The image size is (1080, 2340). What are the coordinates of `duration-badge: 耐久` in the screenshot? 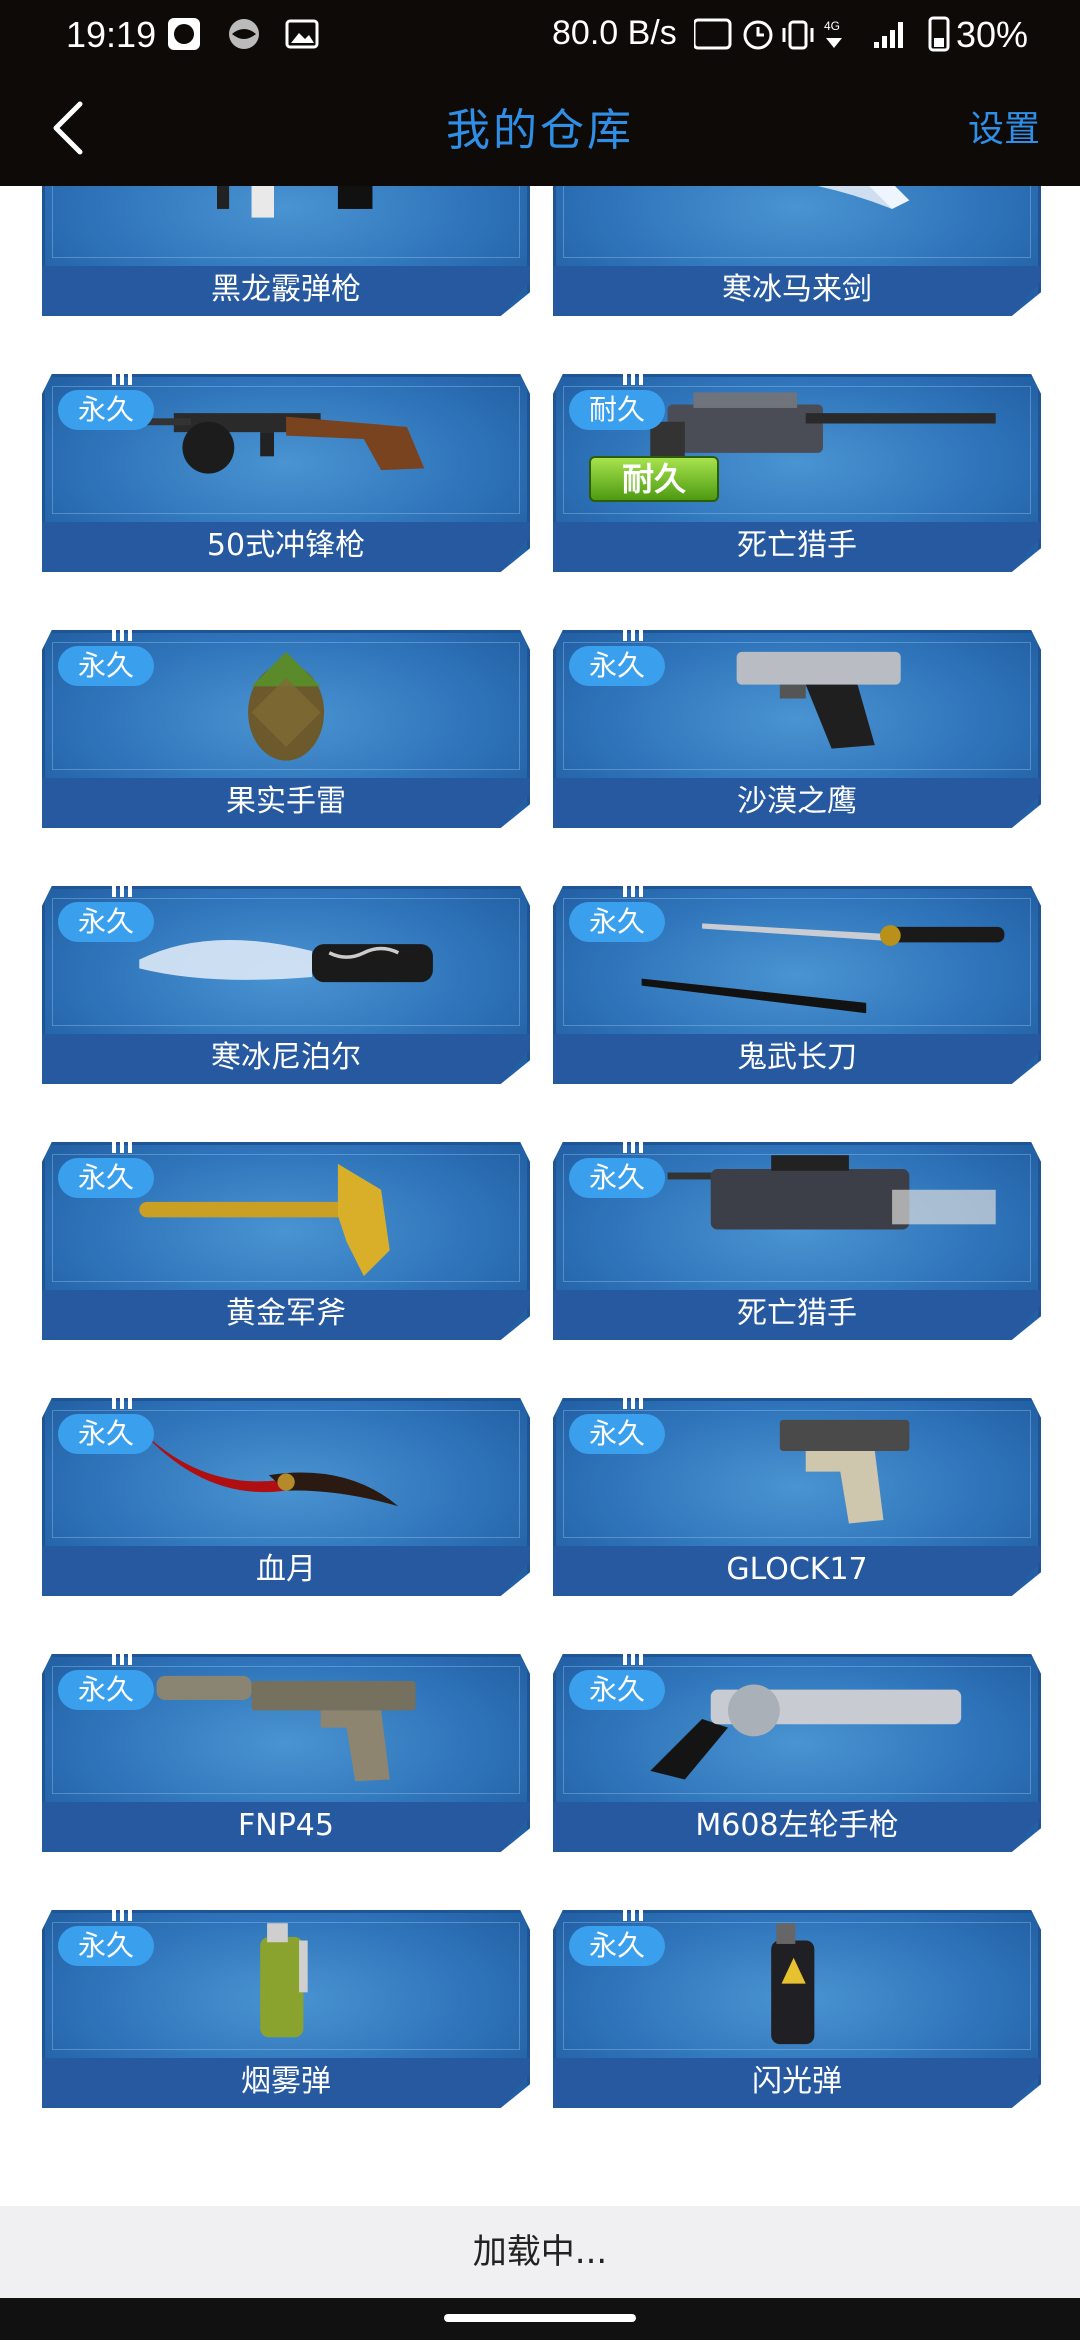 It's located at (617, 410).